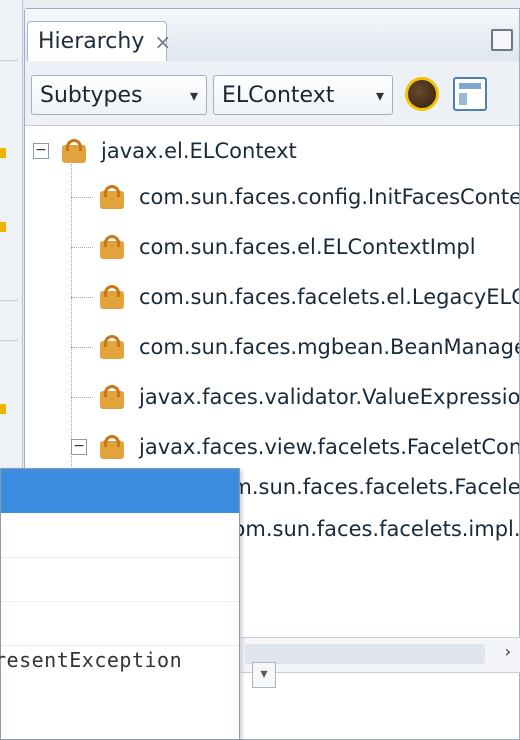 The image size is (520, 740). I want to click on hierarchy-type-select: Subtypes ▾, so click(119, 95).